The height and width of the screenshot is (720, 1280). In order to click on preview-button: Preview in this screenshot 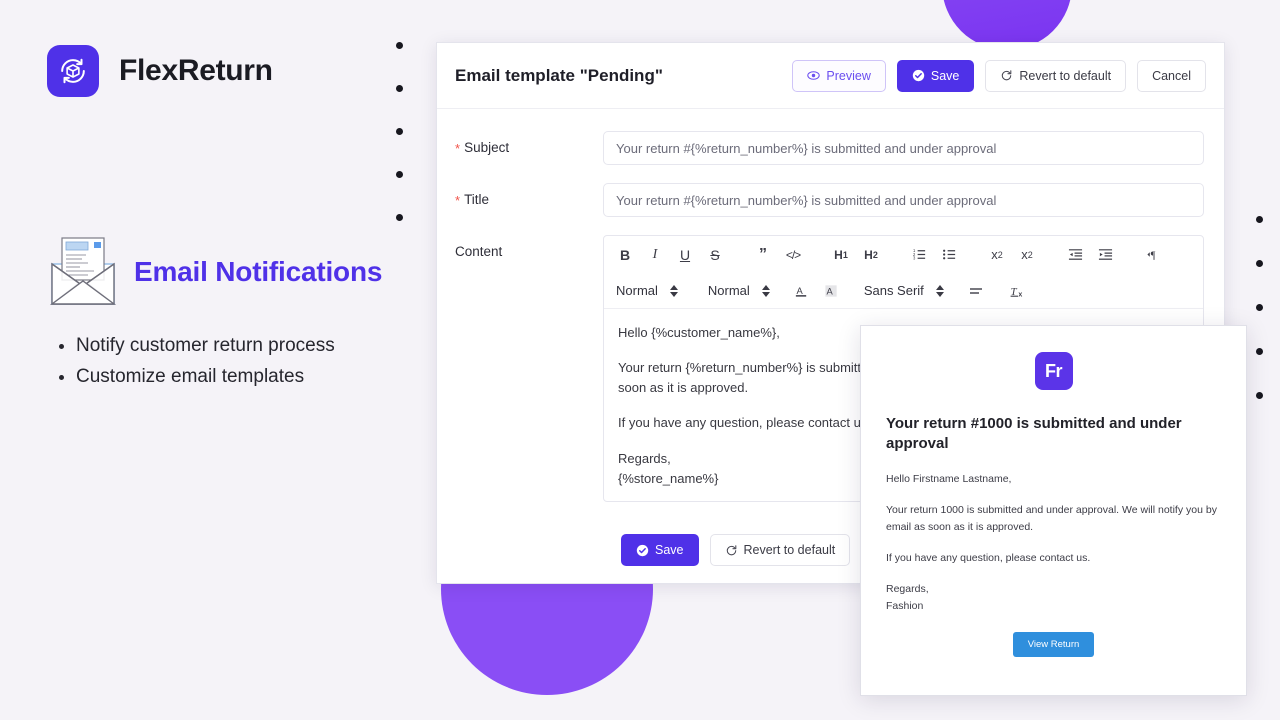, I will do `click(839, 75)`.